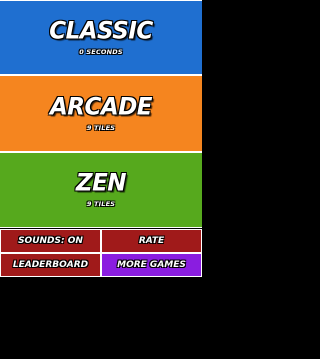  Describe the element at coordinates (101, 318) in the screenshot. I see `empty-footer-area` at that location.